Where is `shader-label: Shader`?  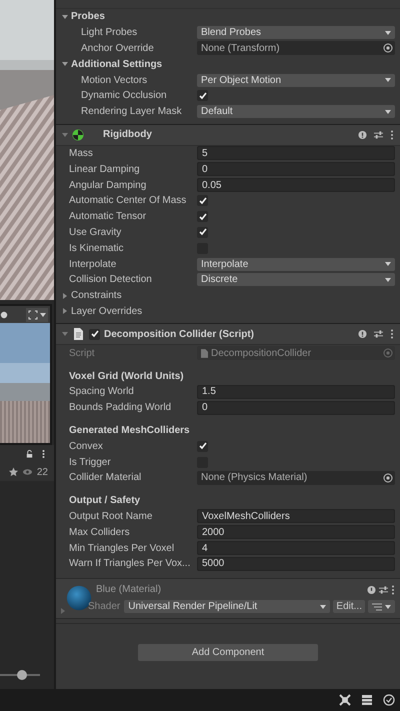
shader-label: Shader is located at coordinates (104, 606).